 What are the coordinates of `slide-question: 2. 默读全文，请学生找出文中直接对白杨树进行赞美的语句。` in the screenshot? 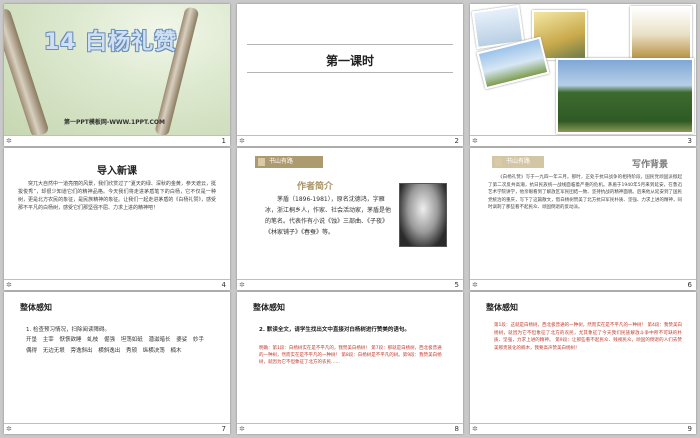 It's located at (334, 330).